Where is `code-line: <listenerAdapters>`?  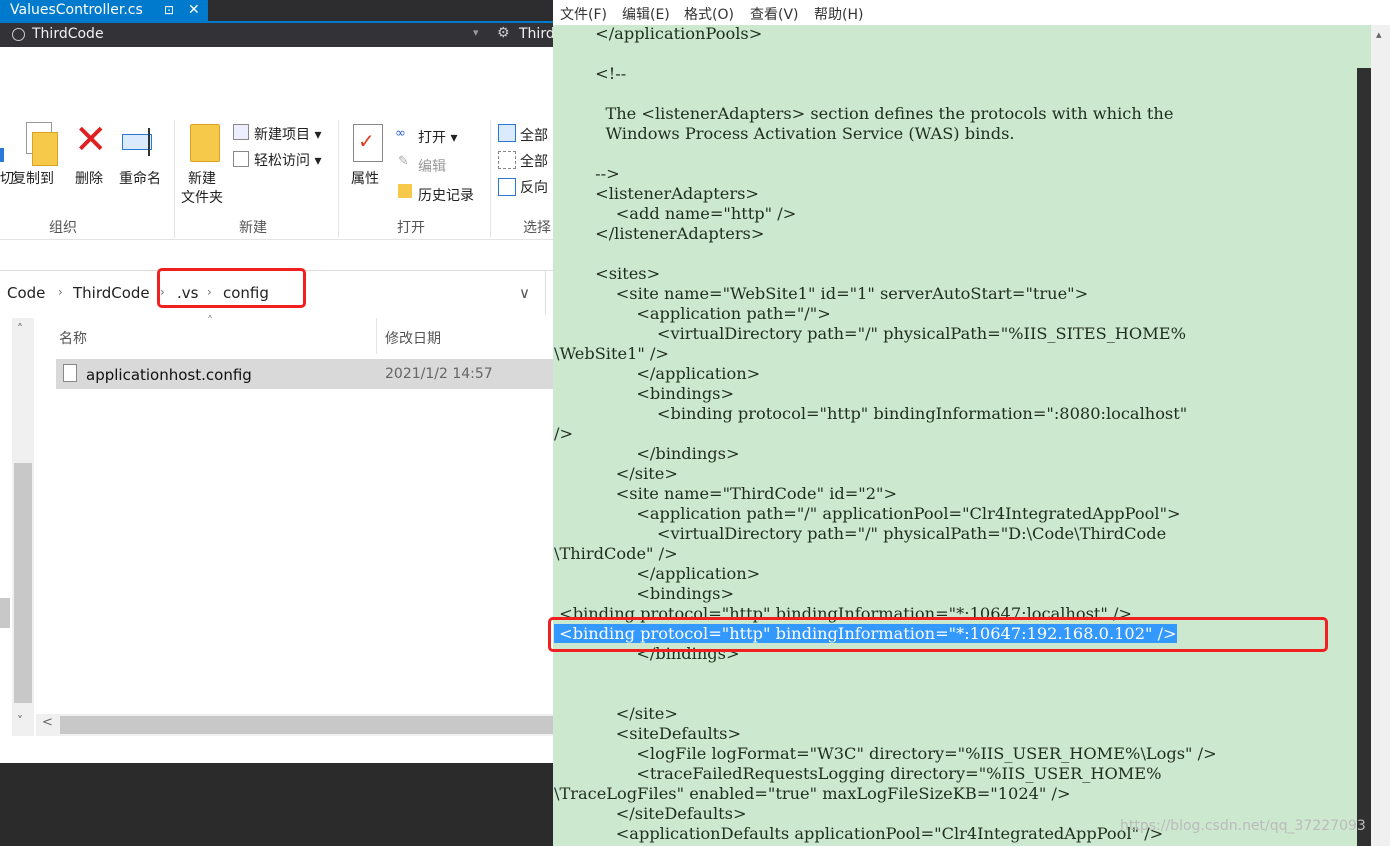 code-line: <listenerAdapters> is located at coordinates (656, 193).